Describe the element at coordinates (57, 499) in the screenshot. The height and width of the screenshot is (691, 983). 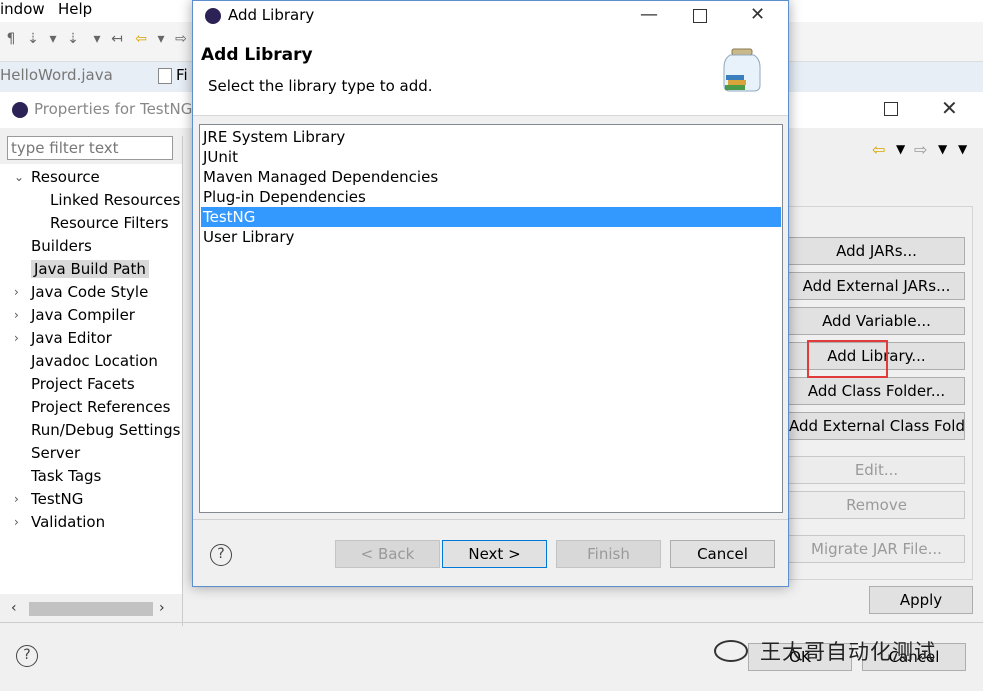
I see `tree-label: TestNG` at that location.